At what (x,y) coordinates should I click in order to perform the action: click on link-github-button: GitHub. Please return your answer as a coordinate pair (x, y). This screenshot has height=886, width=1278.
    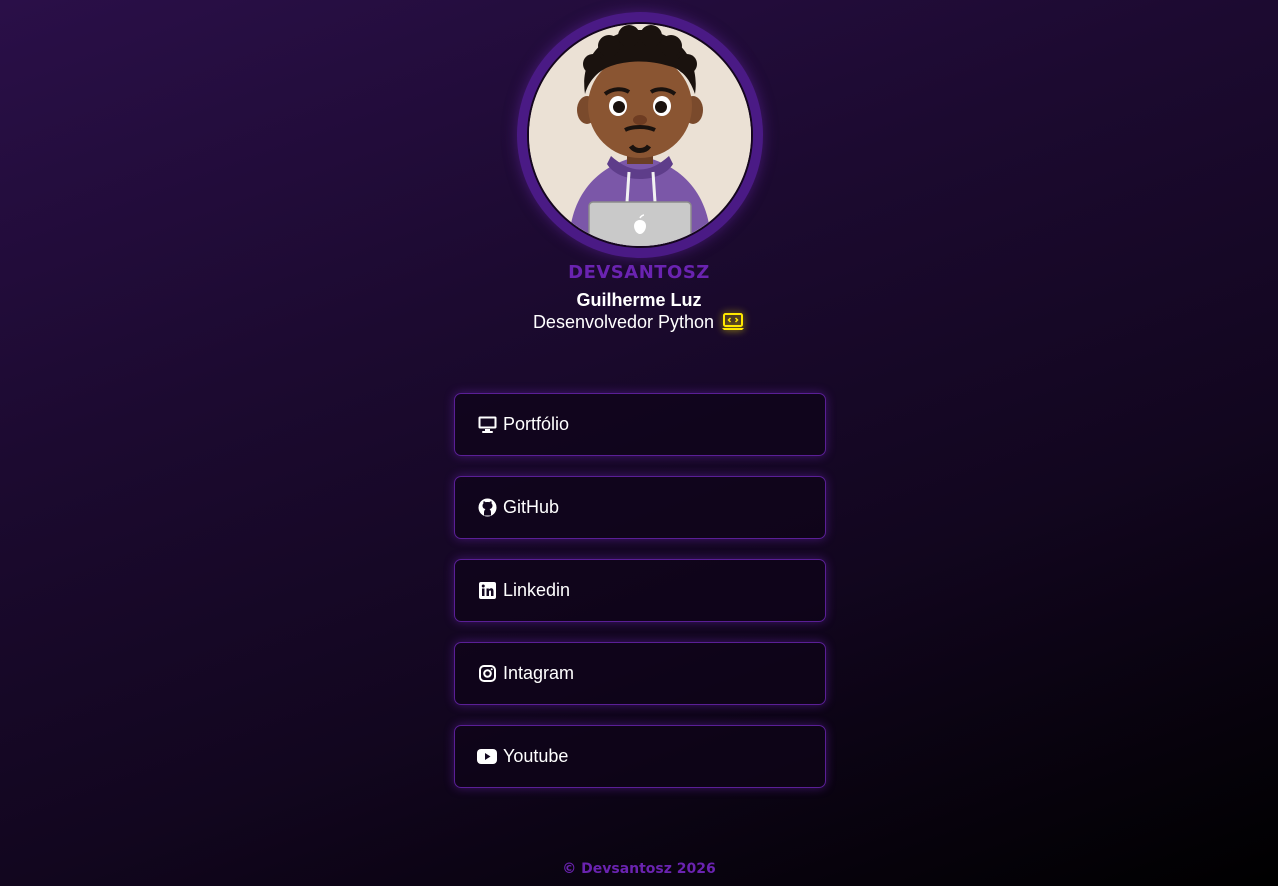
    Looking at the image, I should click on (640, 507).